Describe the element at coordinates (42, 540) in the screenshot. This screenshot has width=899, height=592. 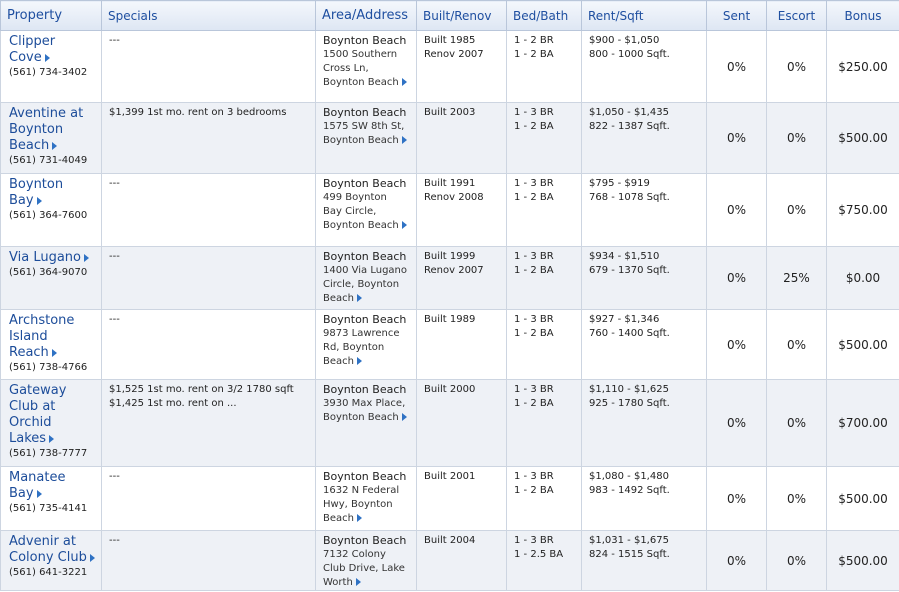
I see `property-name-line: Advenir at` at that location.